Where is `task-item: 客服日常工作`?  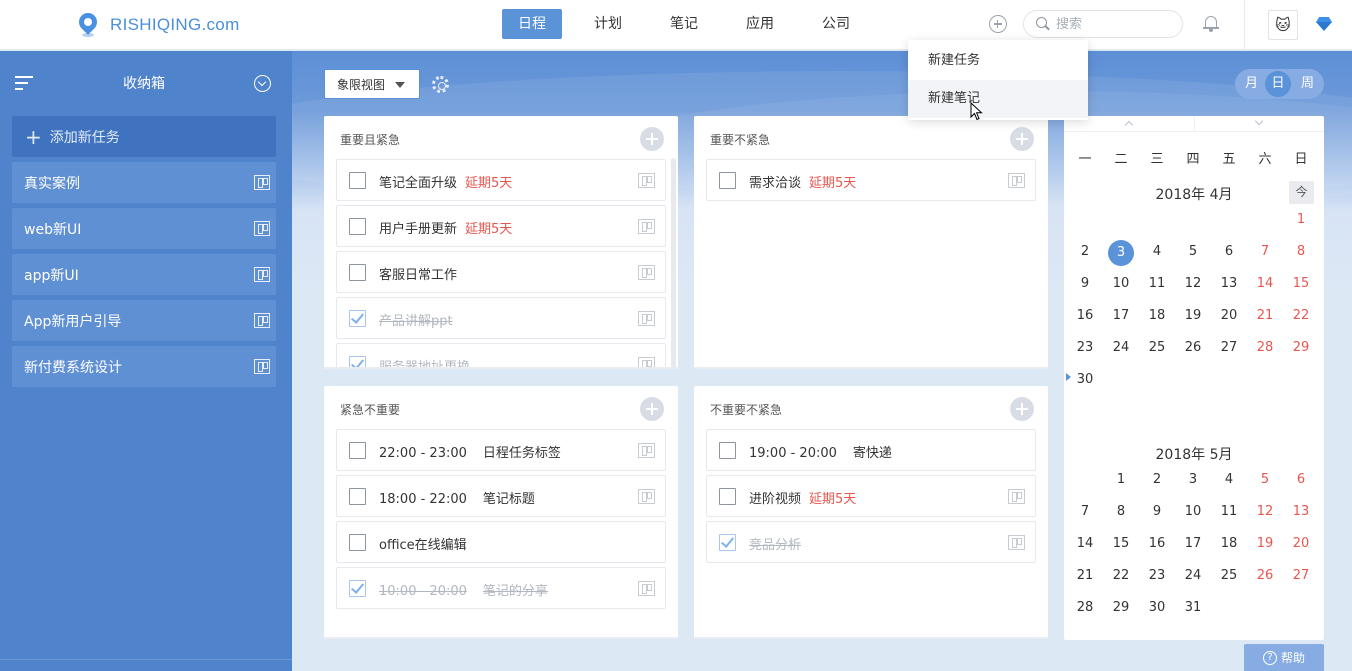 task-item: 客服日常工作 is located at coordinates (501, 272).